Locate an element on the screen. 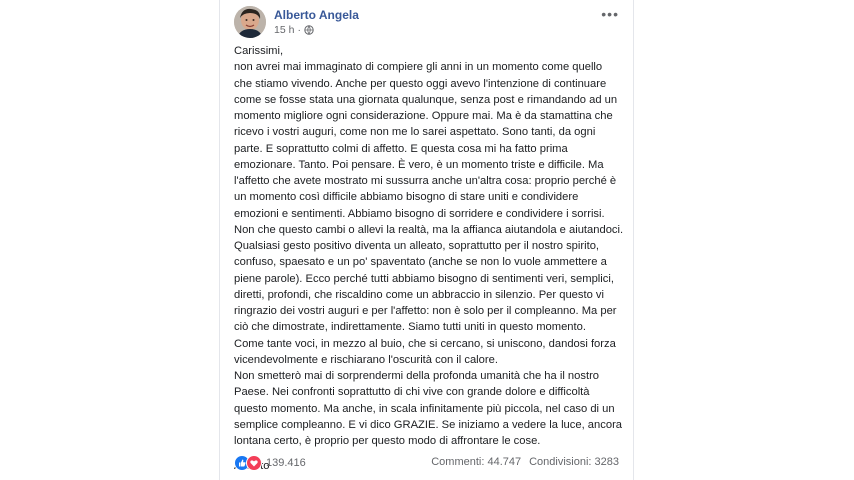 The image size is (854, 480). comments-count: Commenti: 44.747 is located at coordinates (476, 462).